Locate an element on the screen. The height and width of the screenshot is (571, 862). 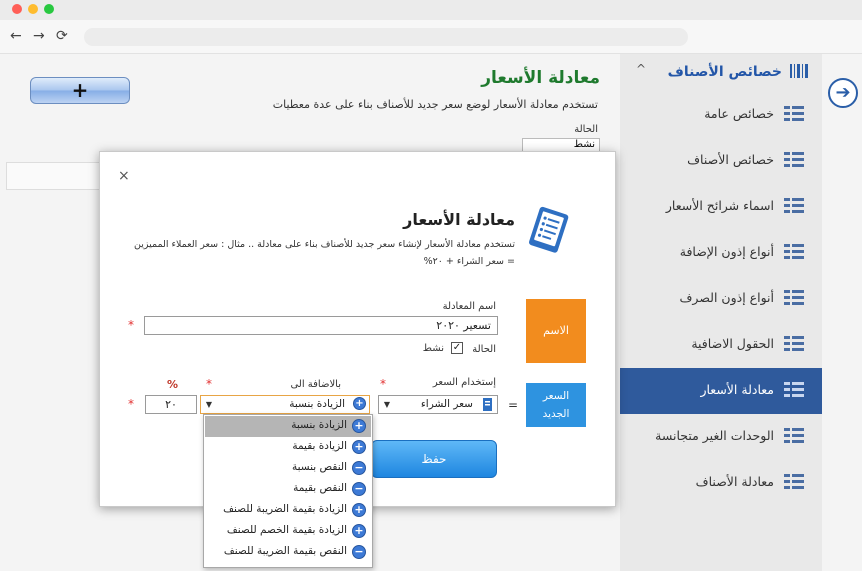
new-price-box-line-2: الجديد is located at coordinates (556, 414).